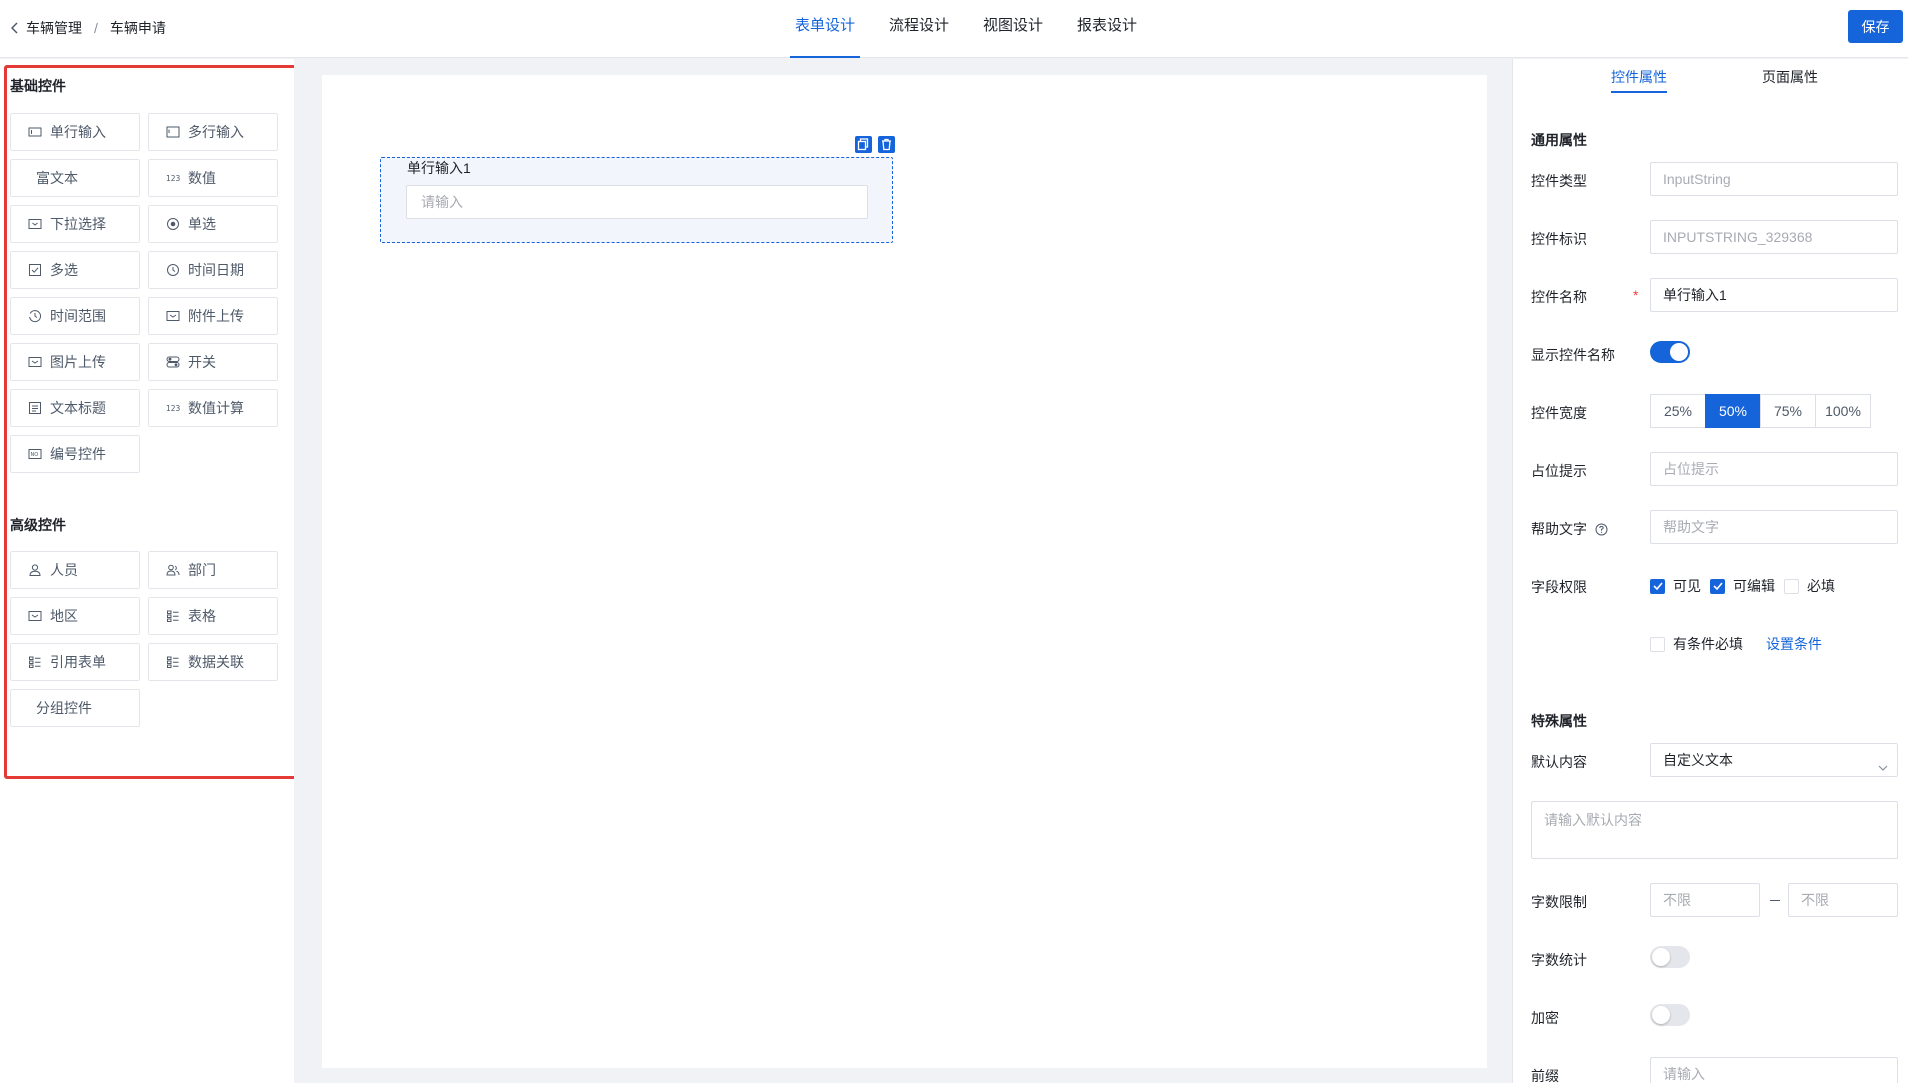 This screenshot has height=1083, width=1908. What do you see at coordinates (1675, 586) in the screenshot?
I see `perm-visible-checkbox: 可见` at bounding box center [1675, 586].